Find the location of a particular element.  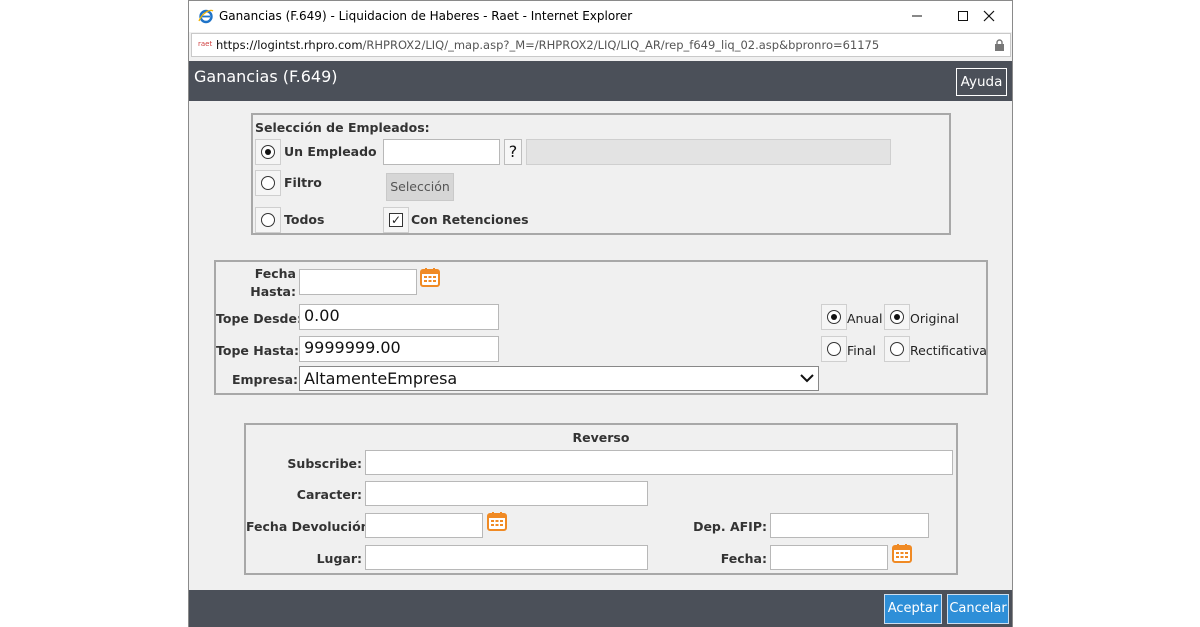

minimize-icon is located at coordinates (917, 16).